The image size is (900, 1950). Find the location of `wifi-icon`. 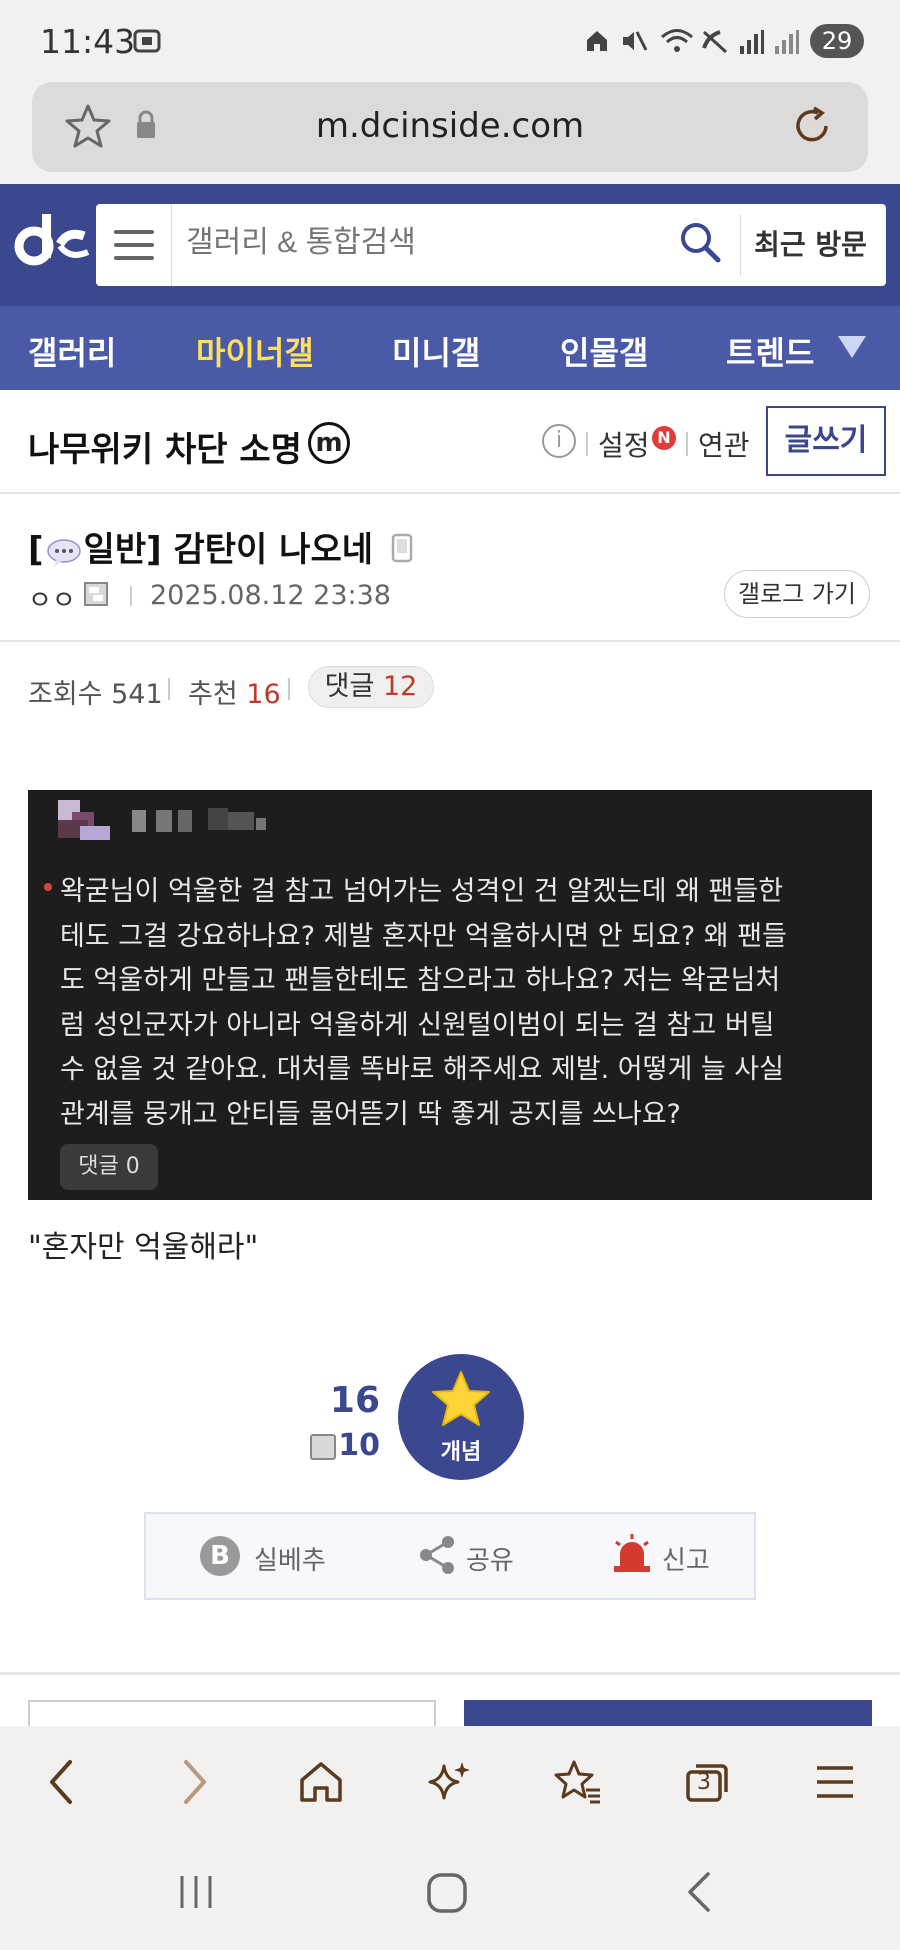

wifi-icon is located at coordinates (677, 43).